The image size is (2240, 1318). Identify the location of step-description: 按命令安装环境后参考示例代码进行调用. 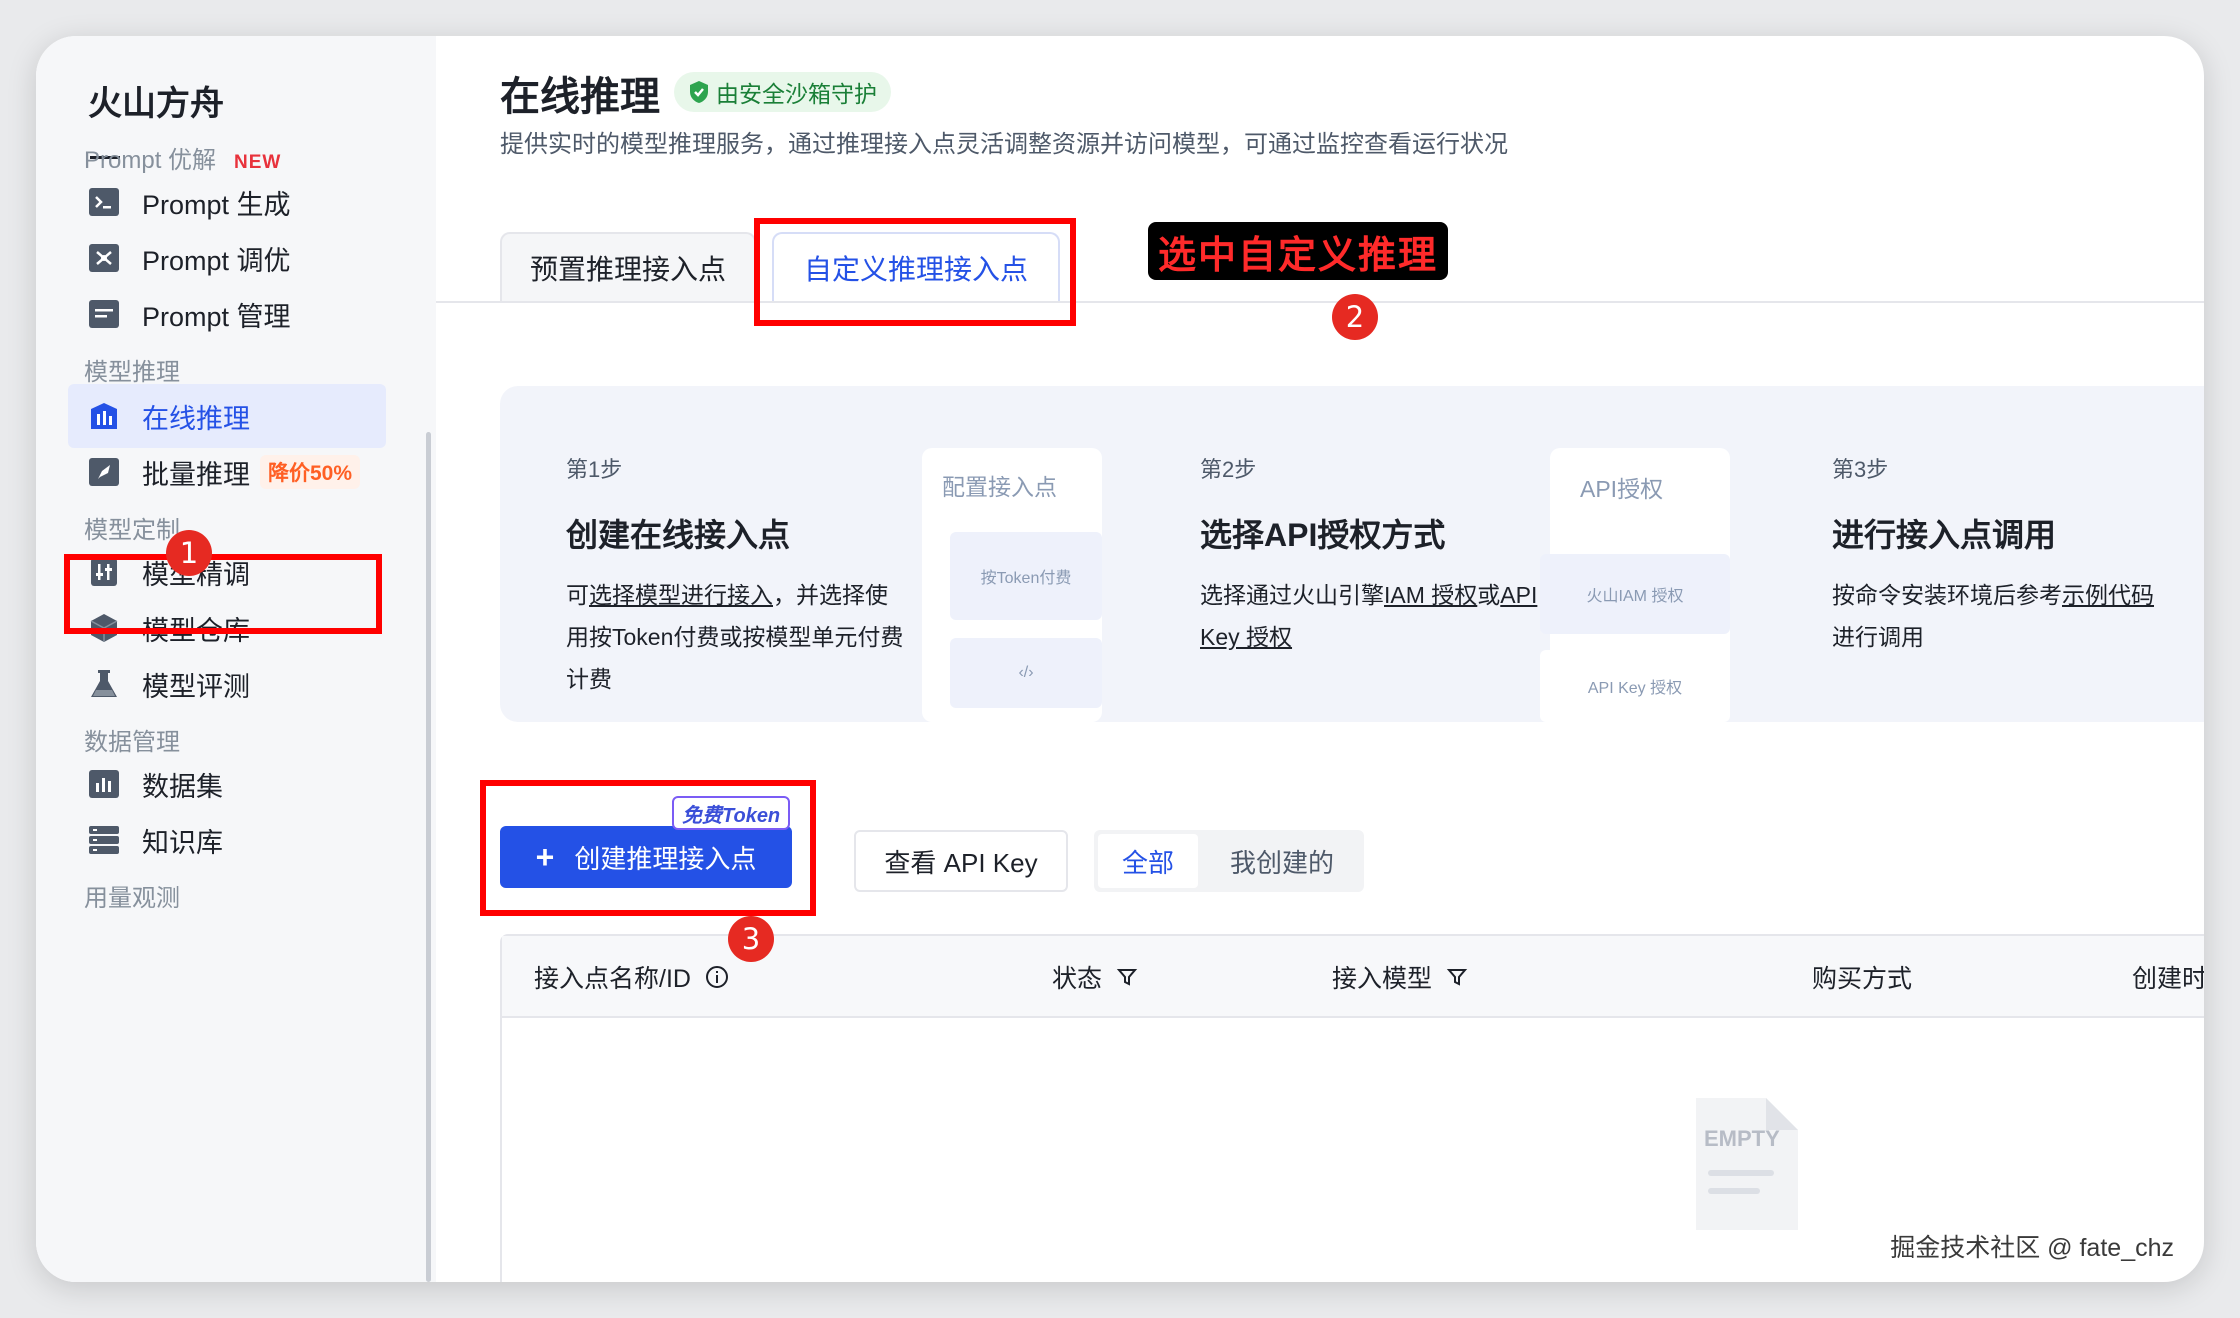
(1997, 616).